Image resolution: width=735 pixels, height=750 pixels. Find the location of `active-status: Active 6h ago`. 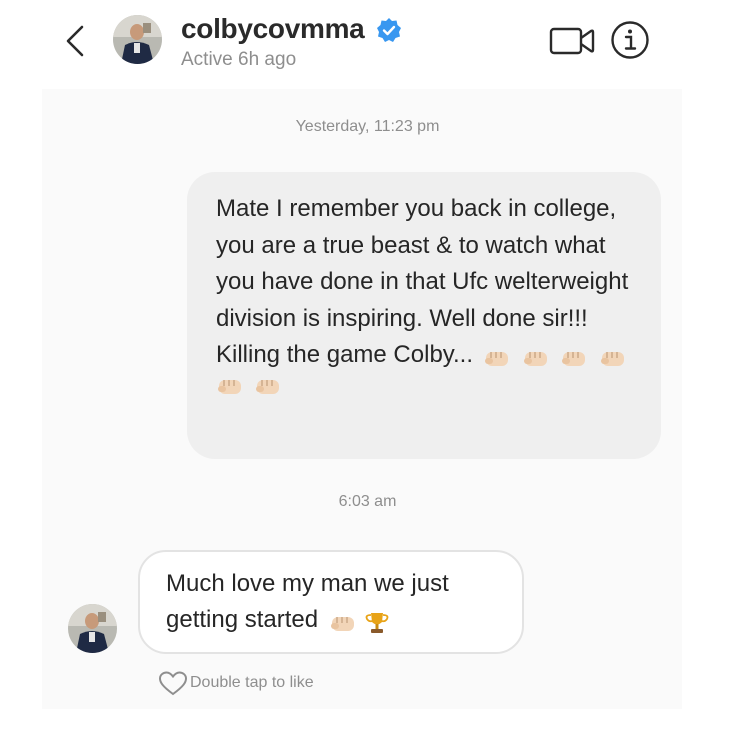

active-status: Active 6h ago is located at coordinates (239, 59).